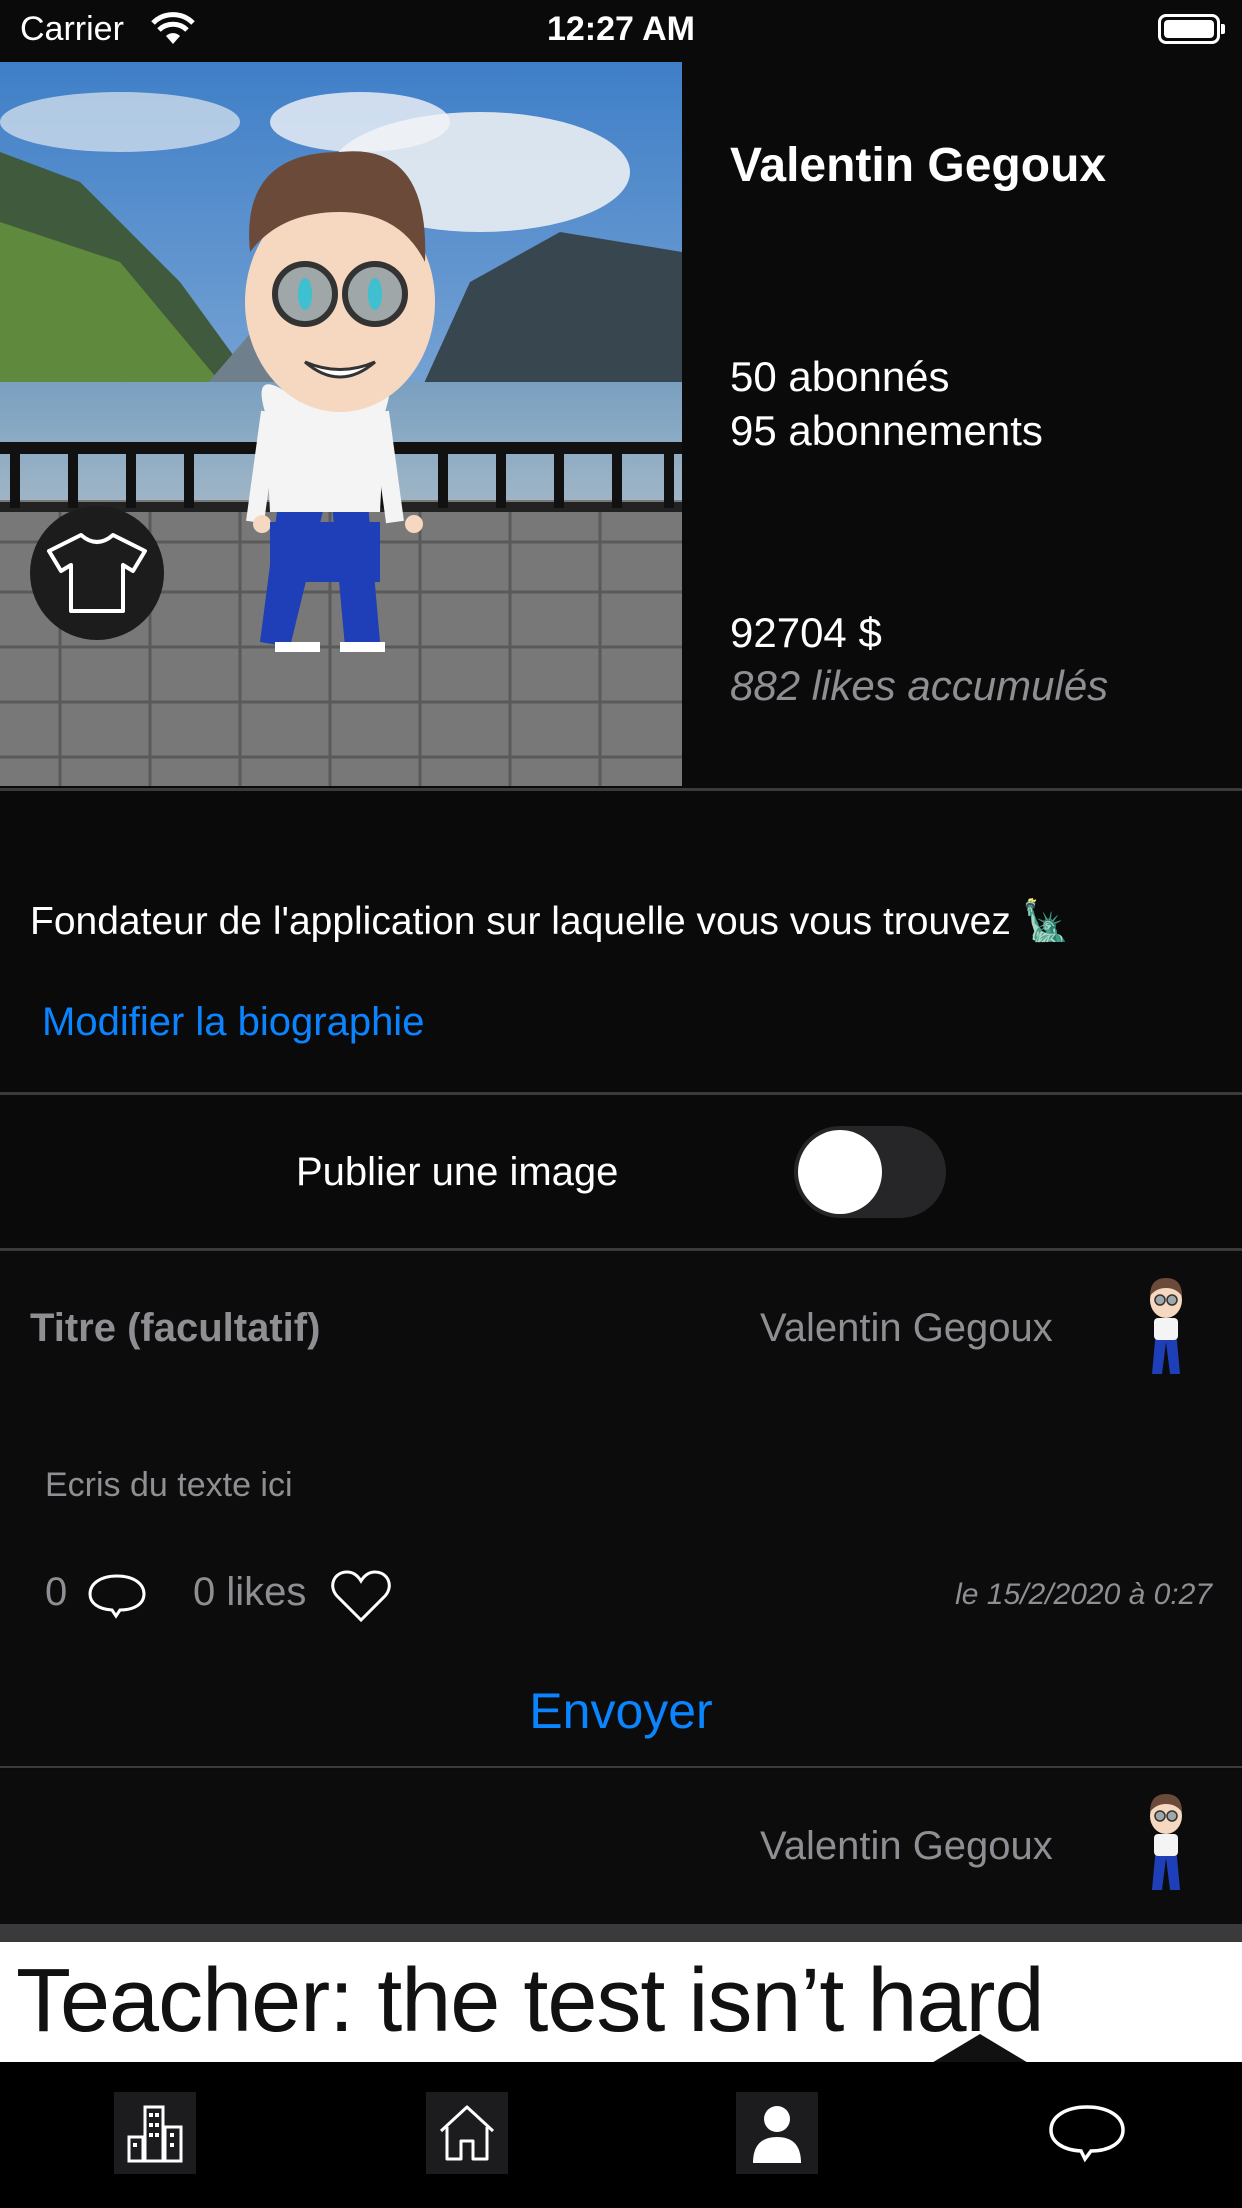 The height and width of the screenshot is (2208, 1242). I want to click on author-avatar, so click(1166, 1325).